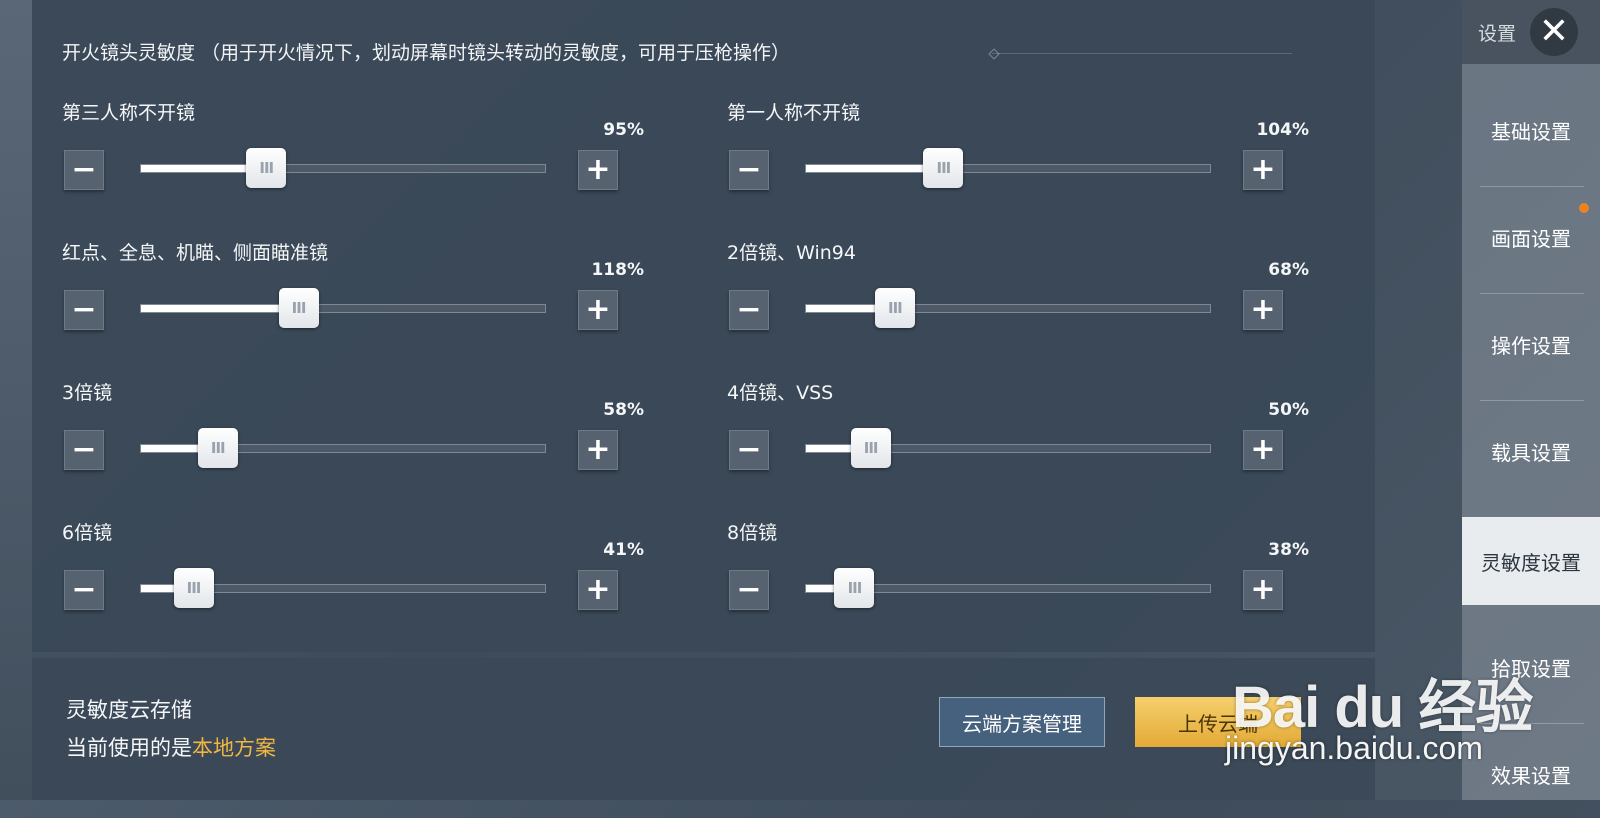  I want to click on slider-value: 104%, so click(1282, 130).